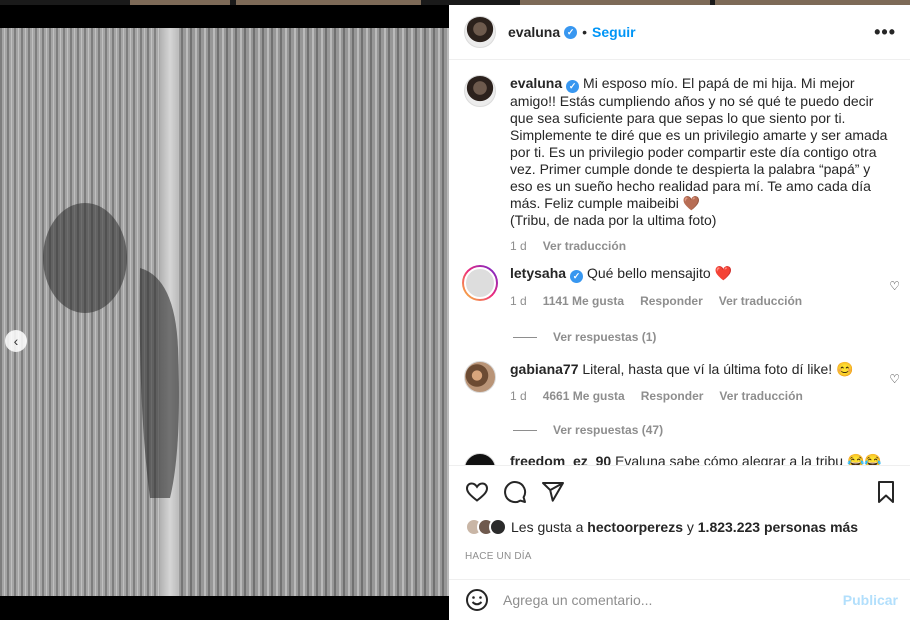 Image resolution: width=910 pixels, height=620 pixels. What do you see at coordinates (584, 246) in the screenshot?
I see `caption-translate-link: Ver traducción` at bounding box center [584, 246].